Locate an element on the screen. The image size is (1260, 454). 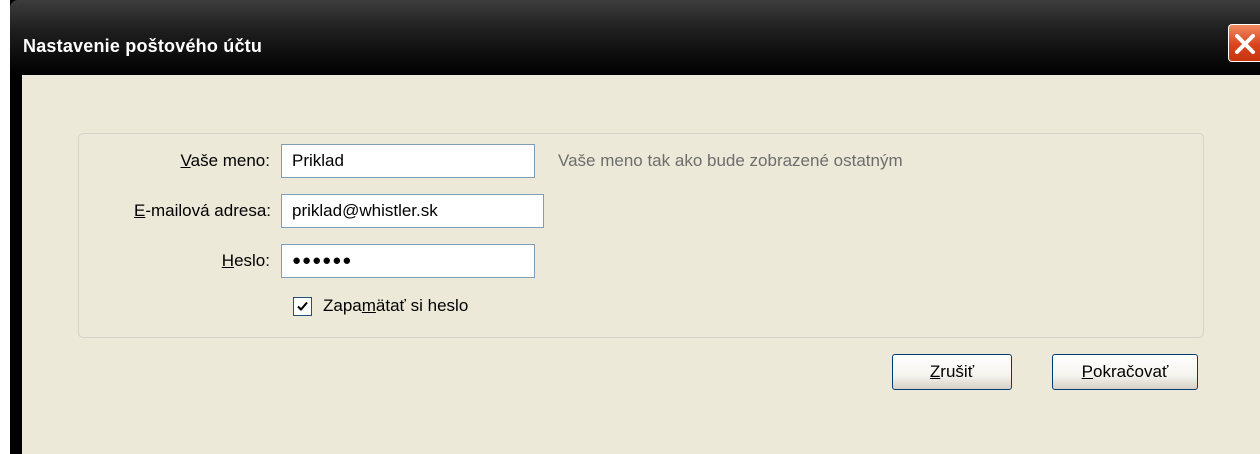
password-label: Heslo: is located at coordinates (245, 260).